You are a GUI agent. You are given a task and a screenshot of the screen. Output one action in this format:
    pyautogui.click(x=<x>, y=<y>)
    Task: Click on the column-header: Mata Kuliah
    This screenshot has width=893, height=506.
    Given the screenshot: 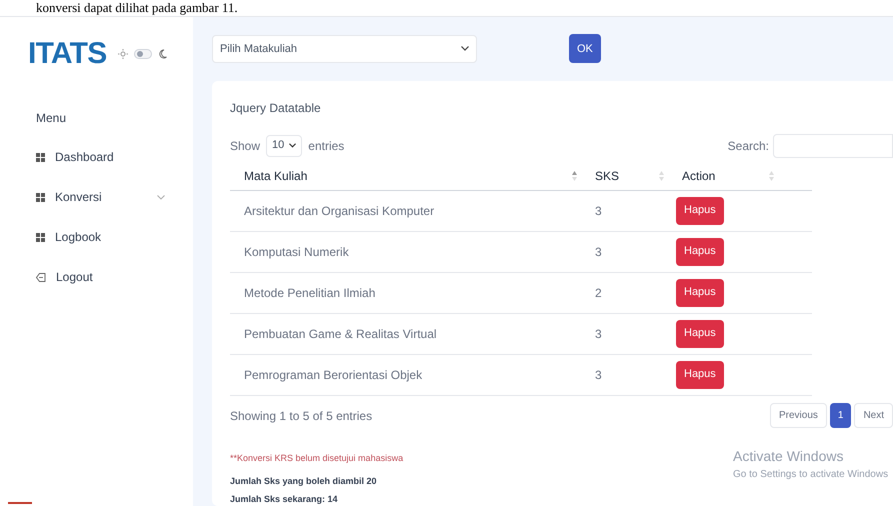 What is the action you would take?
    pyautogui.click(x=276, y=176)
    